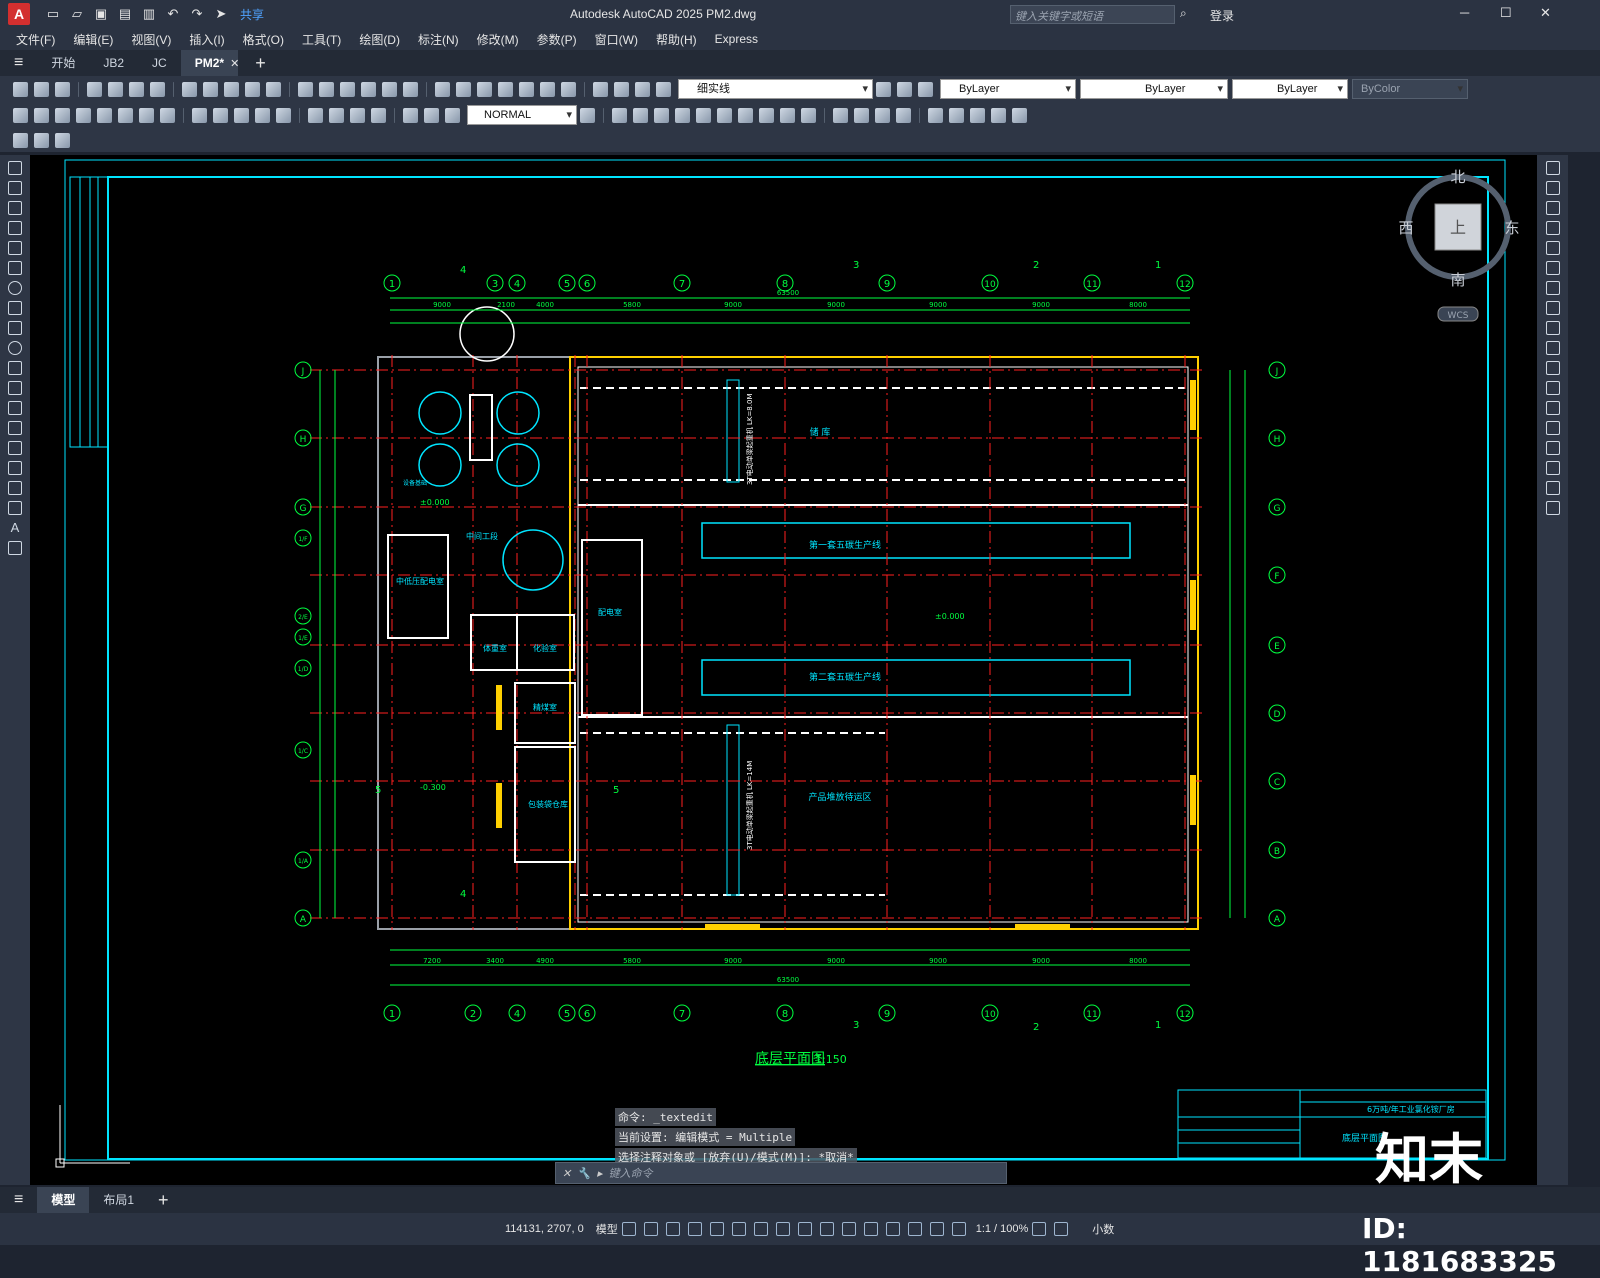 The width and height of the screenshot is (1600, 1278). Describe the element at coordinates (15, 388) in the screenshot. I see `insert-block-icon` at that location.